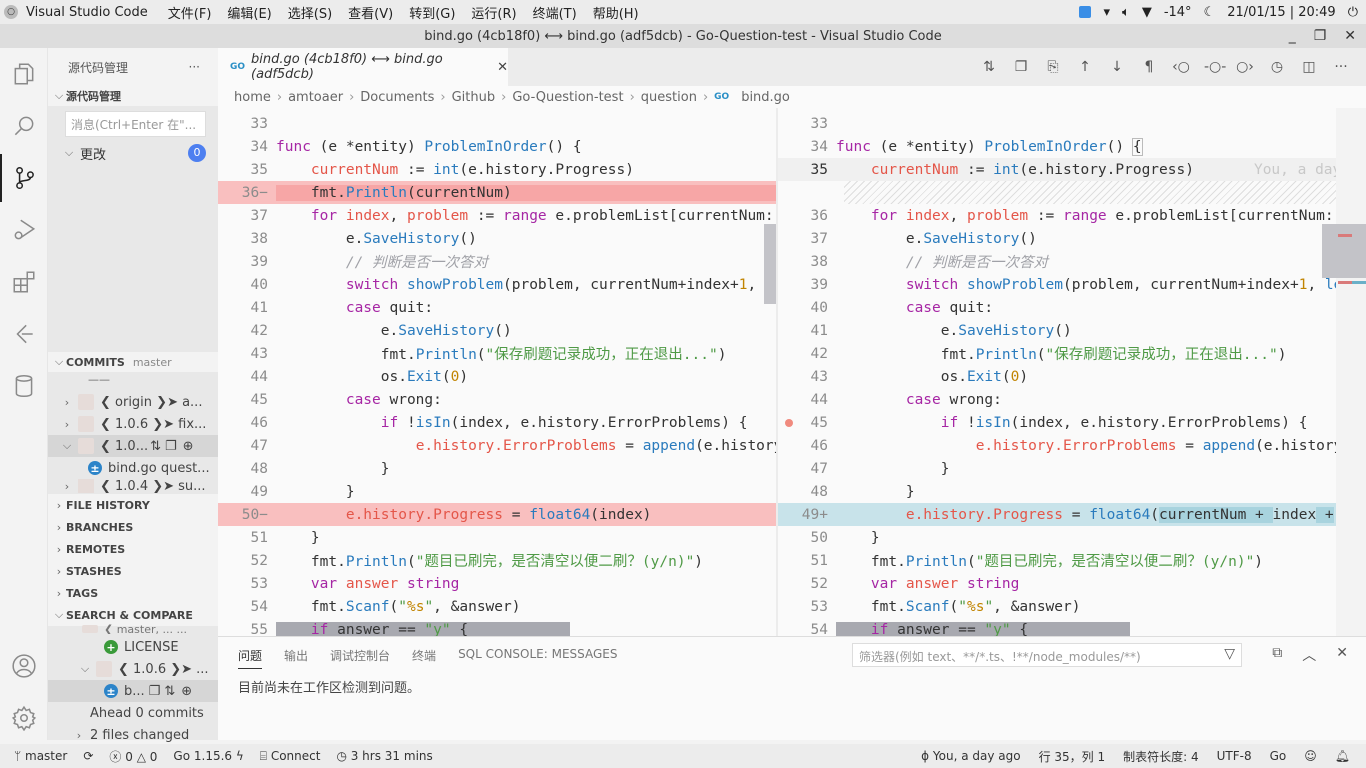  I want to click on branches-section: › BRANCHES, so click(133, 527).